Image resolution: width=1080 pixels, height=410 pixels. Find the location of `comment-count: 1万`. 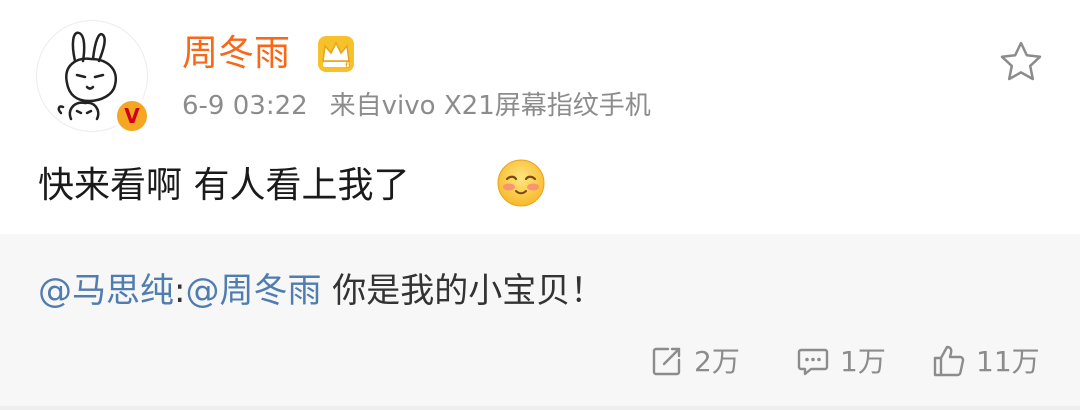

comment-count: 1万 is located at coordinates (863, 361).